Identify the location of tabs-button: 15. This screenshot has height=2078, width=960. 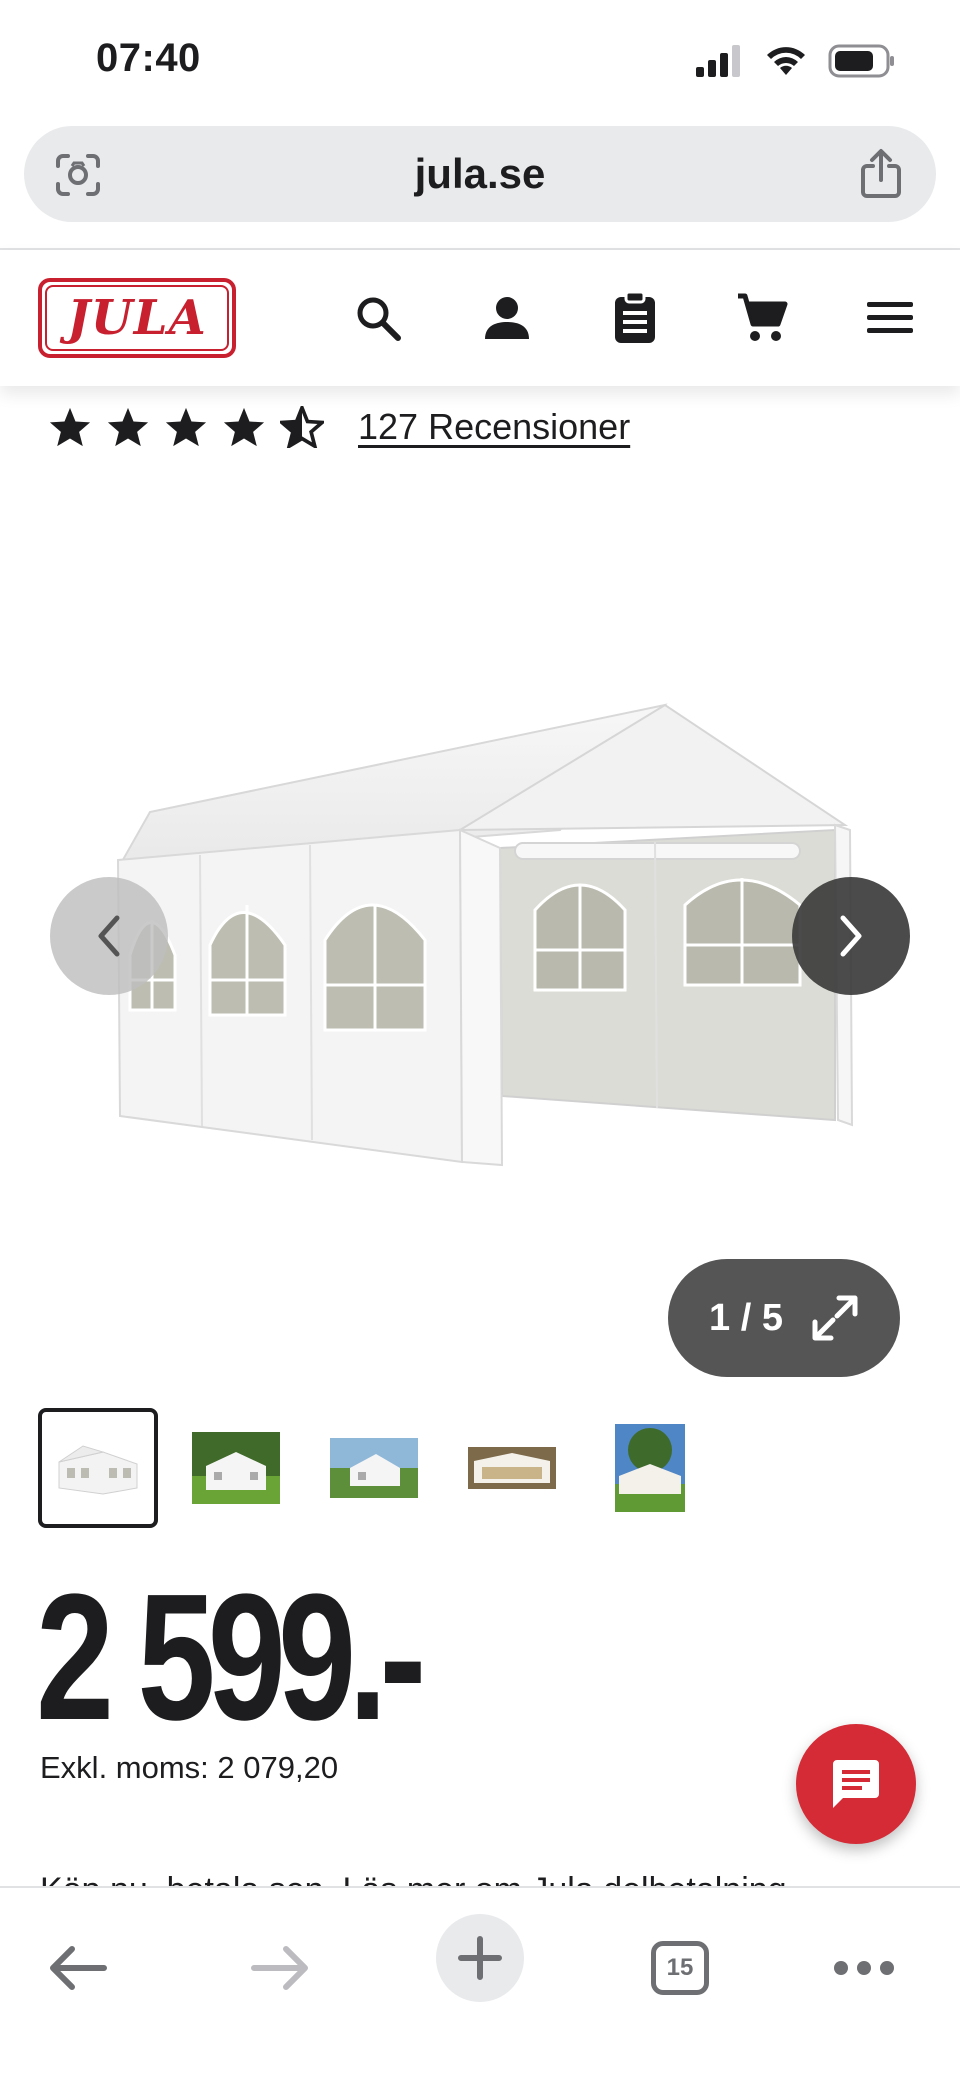
(680, 1968).